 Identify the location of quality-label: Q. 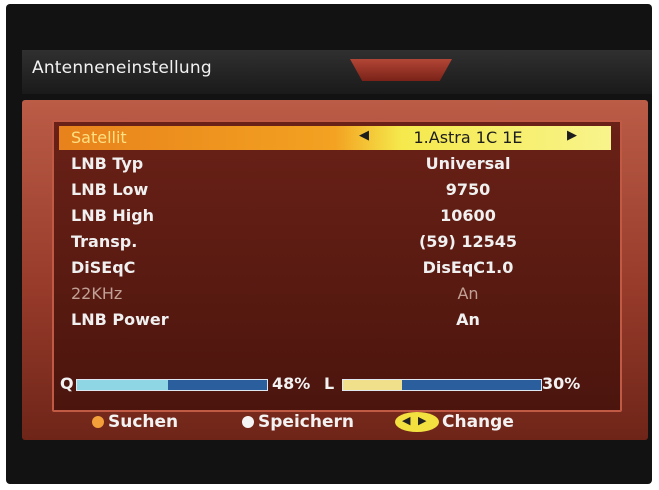
(67, 383).